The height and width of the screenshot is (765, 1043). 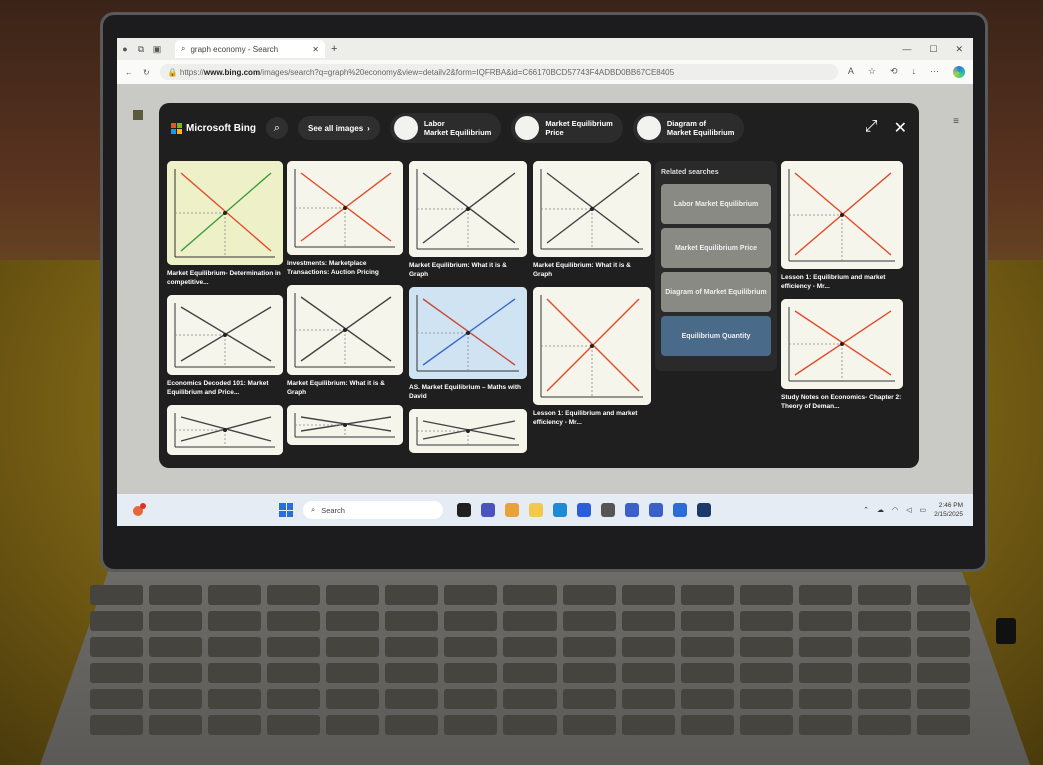 What do you see at coordinates (959, 49) in the screenshot?
I see `close-window-icon: ✕` at bounding box center [959, 49].